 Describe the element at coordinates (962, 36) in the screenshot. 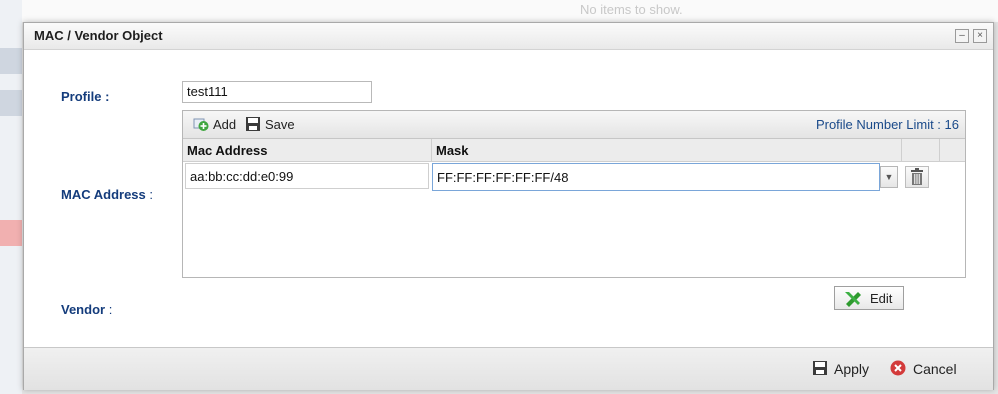

I see `minimize-icon: –` at that location.